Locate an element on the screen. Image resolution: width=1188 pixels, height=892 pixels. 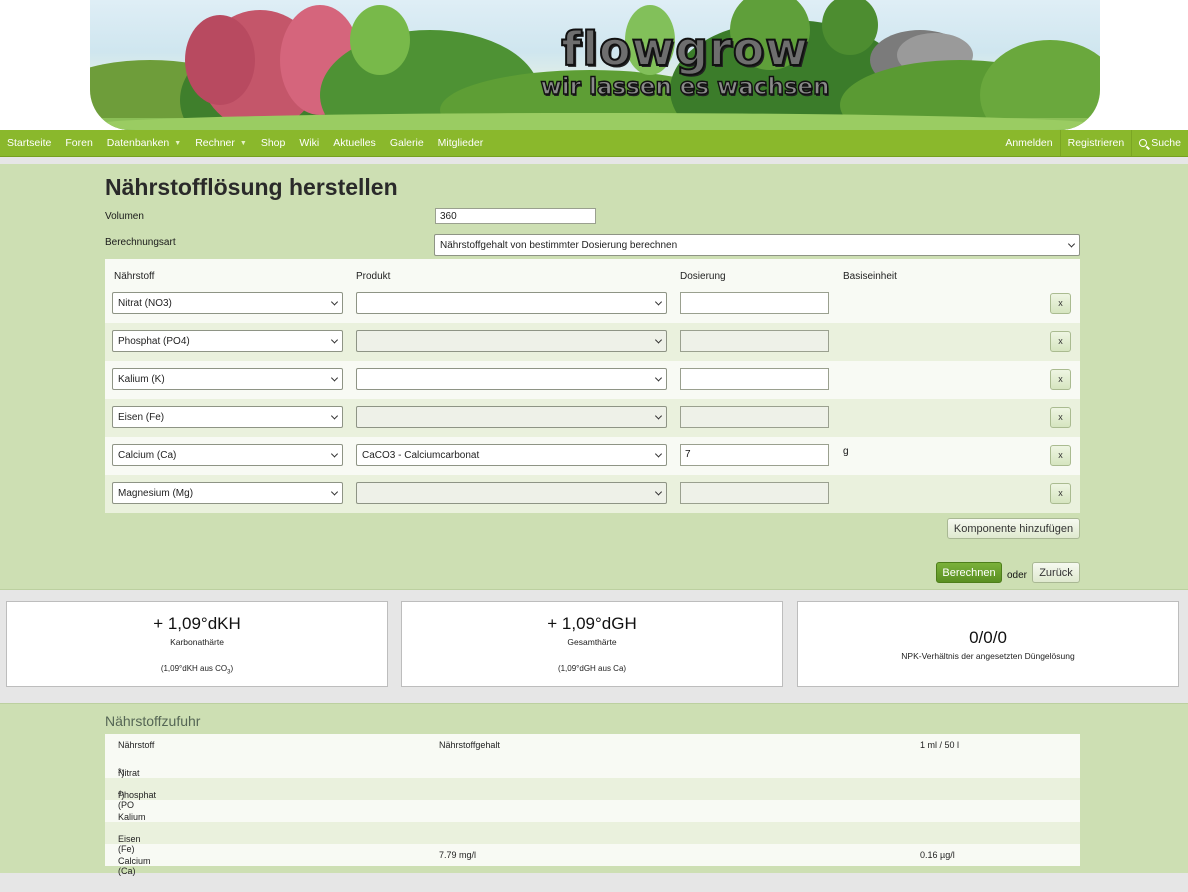
component-row: Magnesium (Mg) x is located at coordinates (592, 494).